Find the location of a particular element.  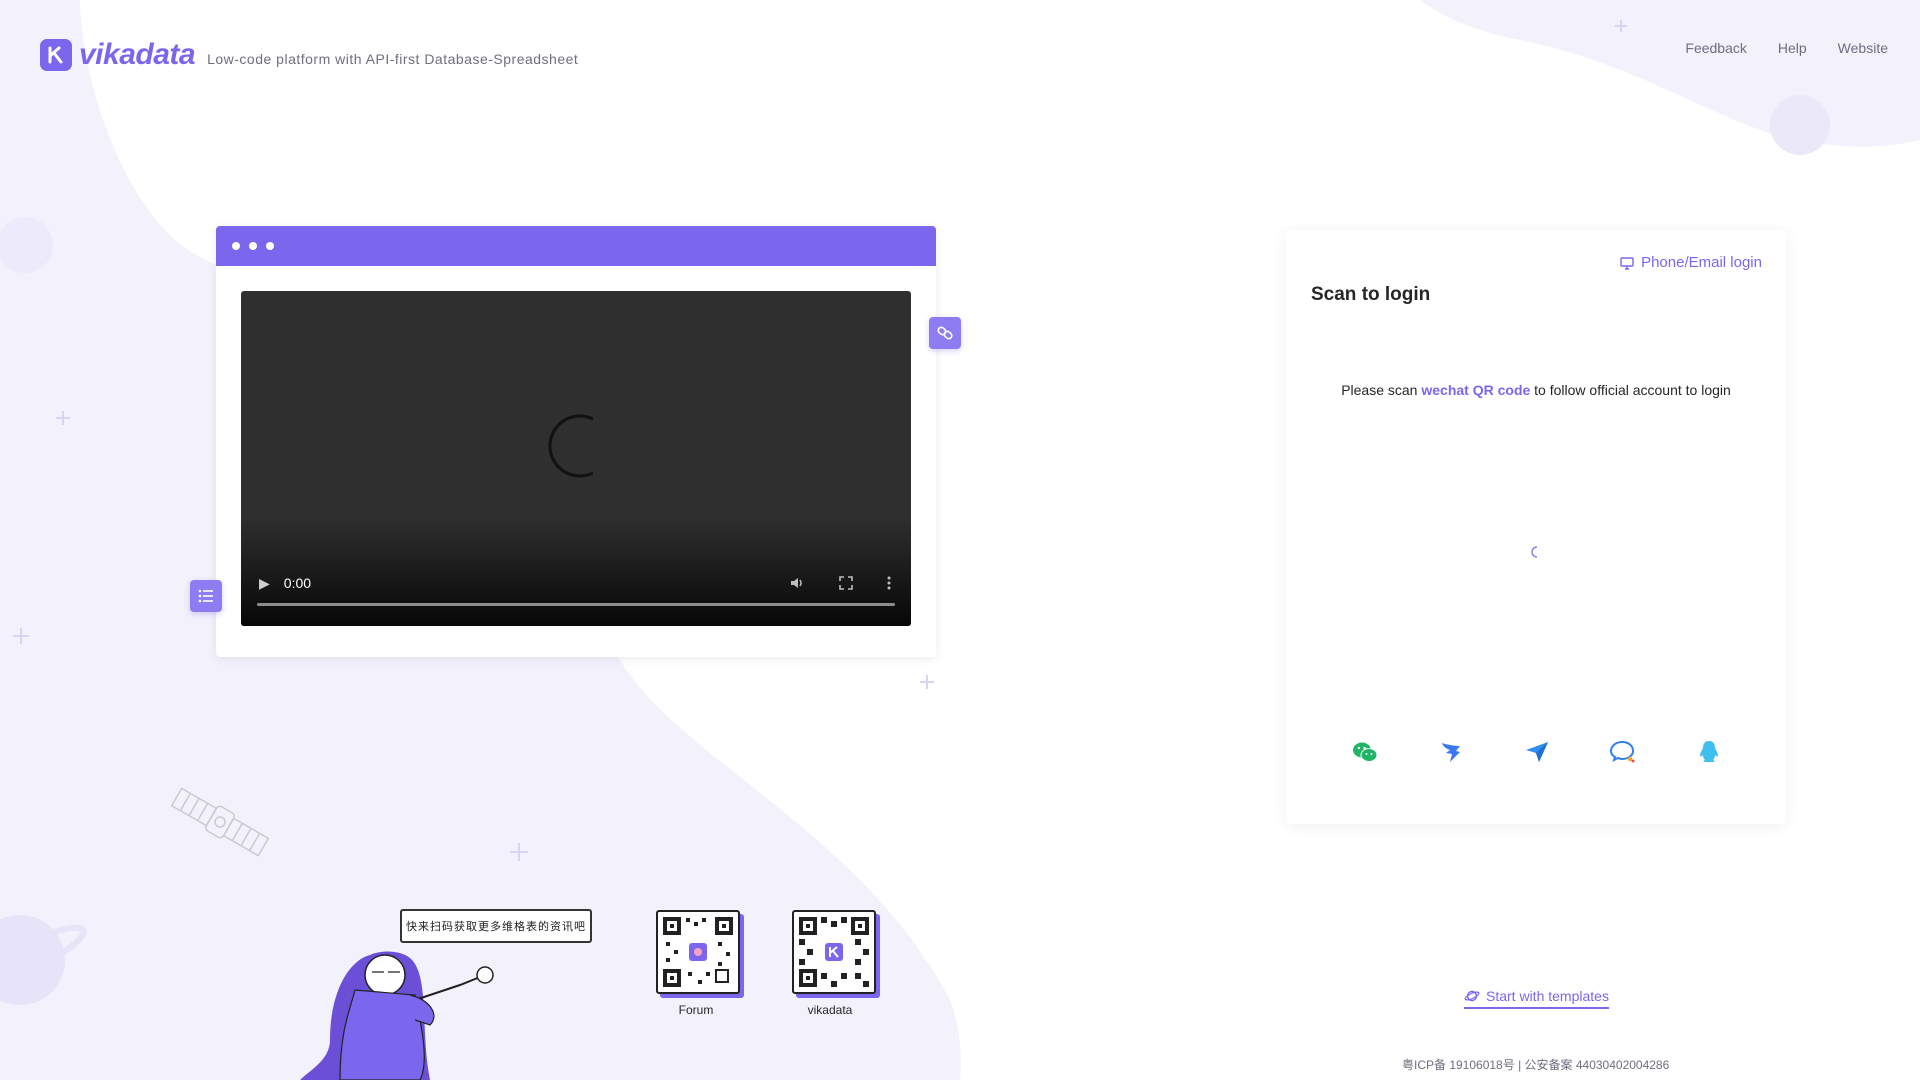

window-title-bar is located at coordinates (576, 246).